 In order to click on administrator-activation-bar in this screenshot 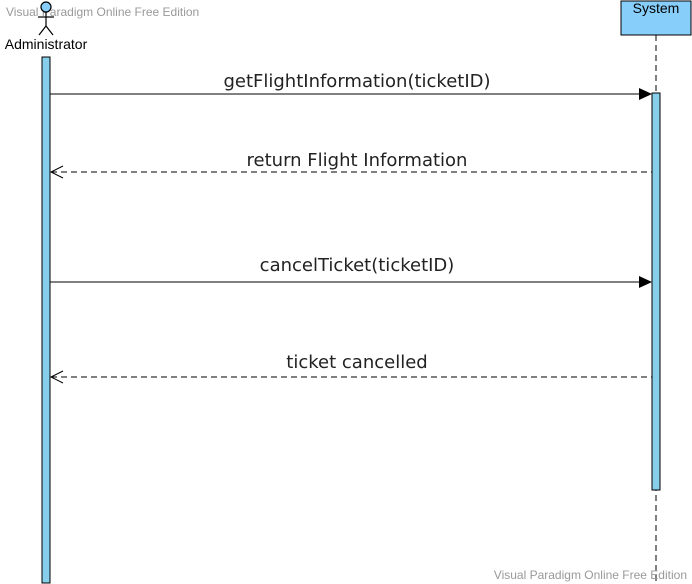, I will do `click(46, 320)`.